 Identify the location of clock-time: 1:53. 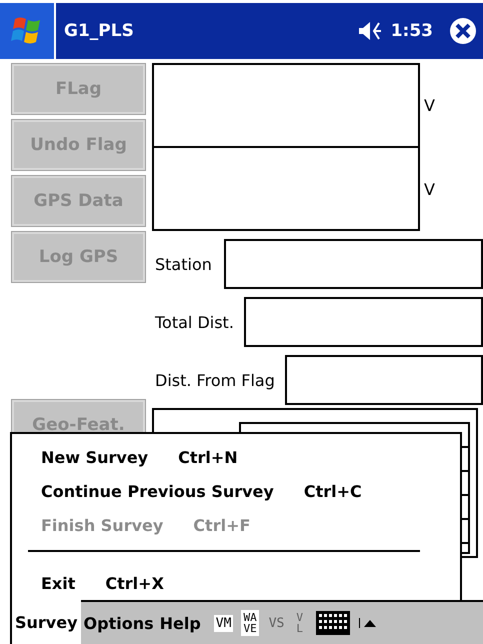
(411, 31).